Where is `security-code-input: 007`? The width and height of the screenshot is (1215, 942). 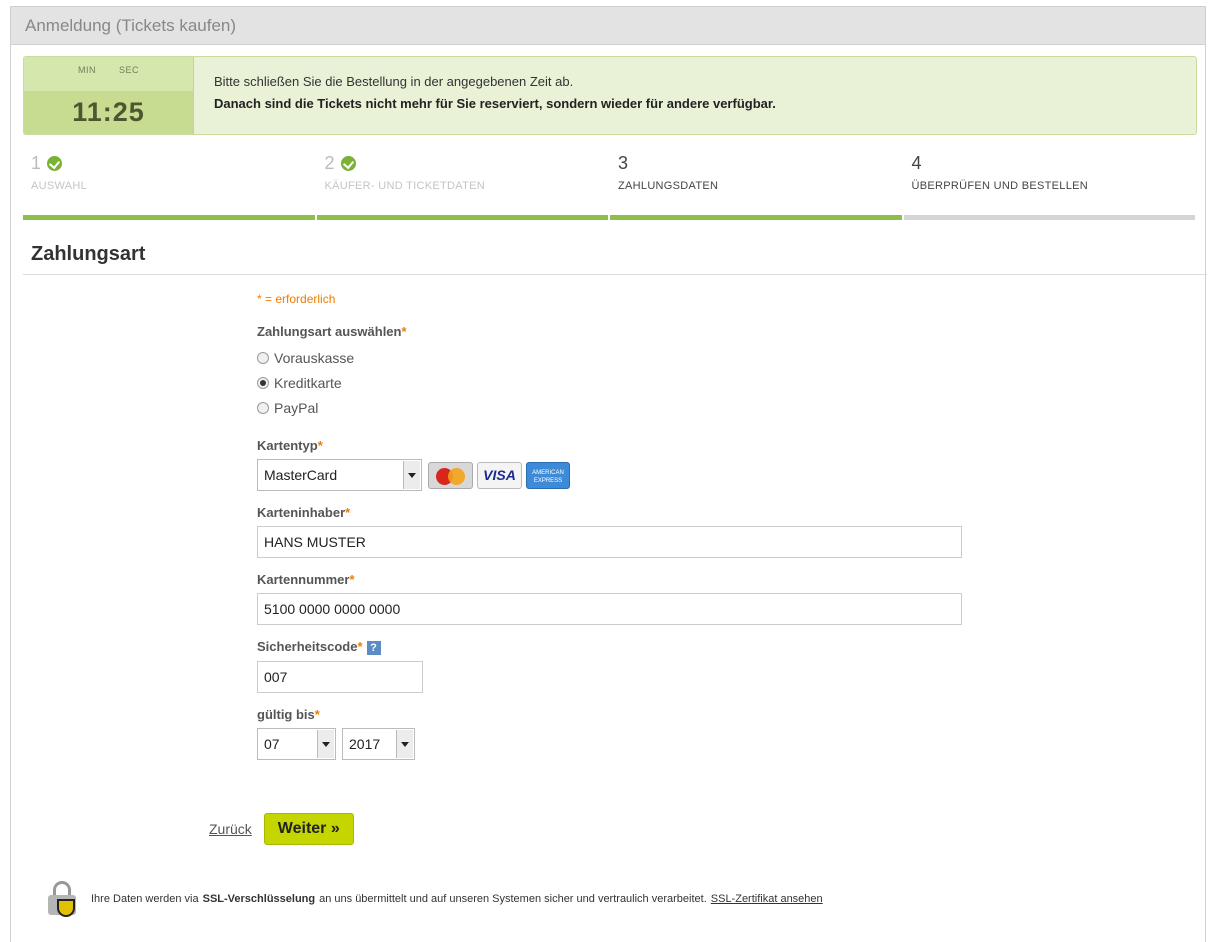
security-code-input: 007 is located at coordinates (340, 676).